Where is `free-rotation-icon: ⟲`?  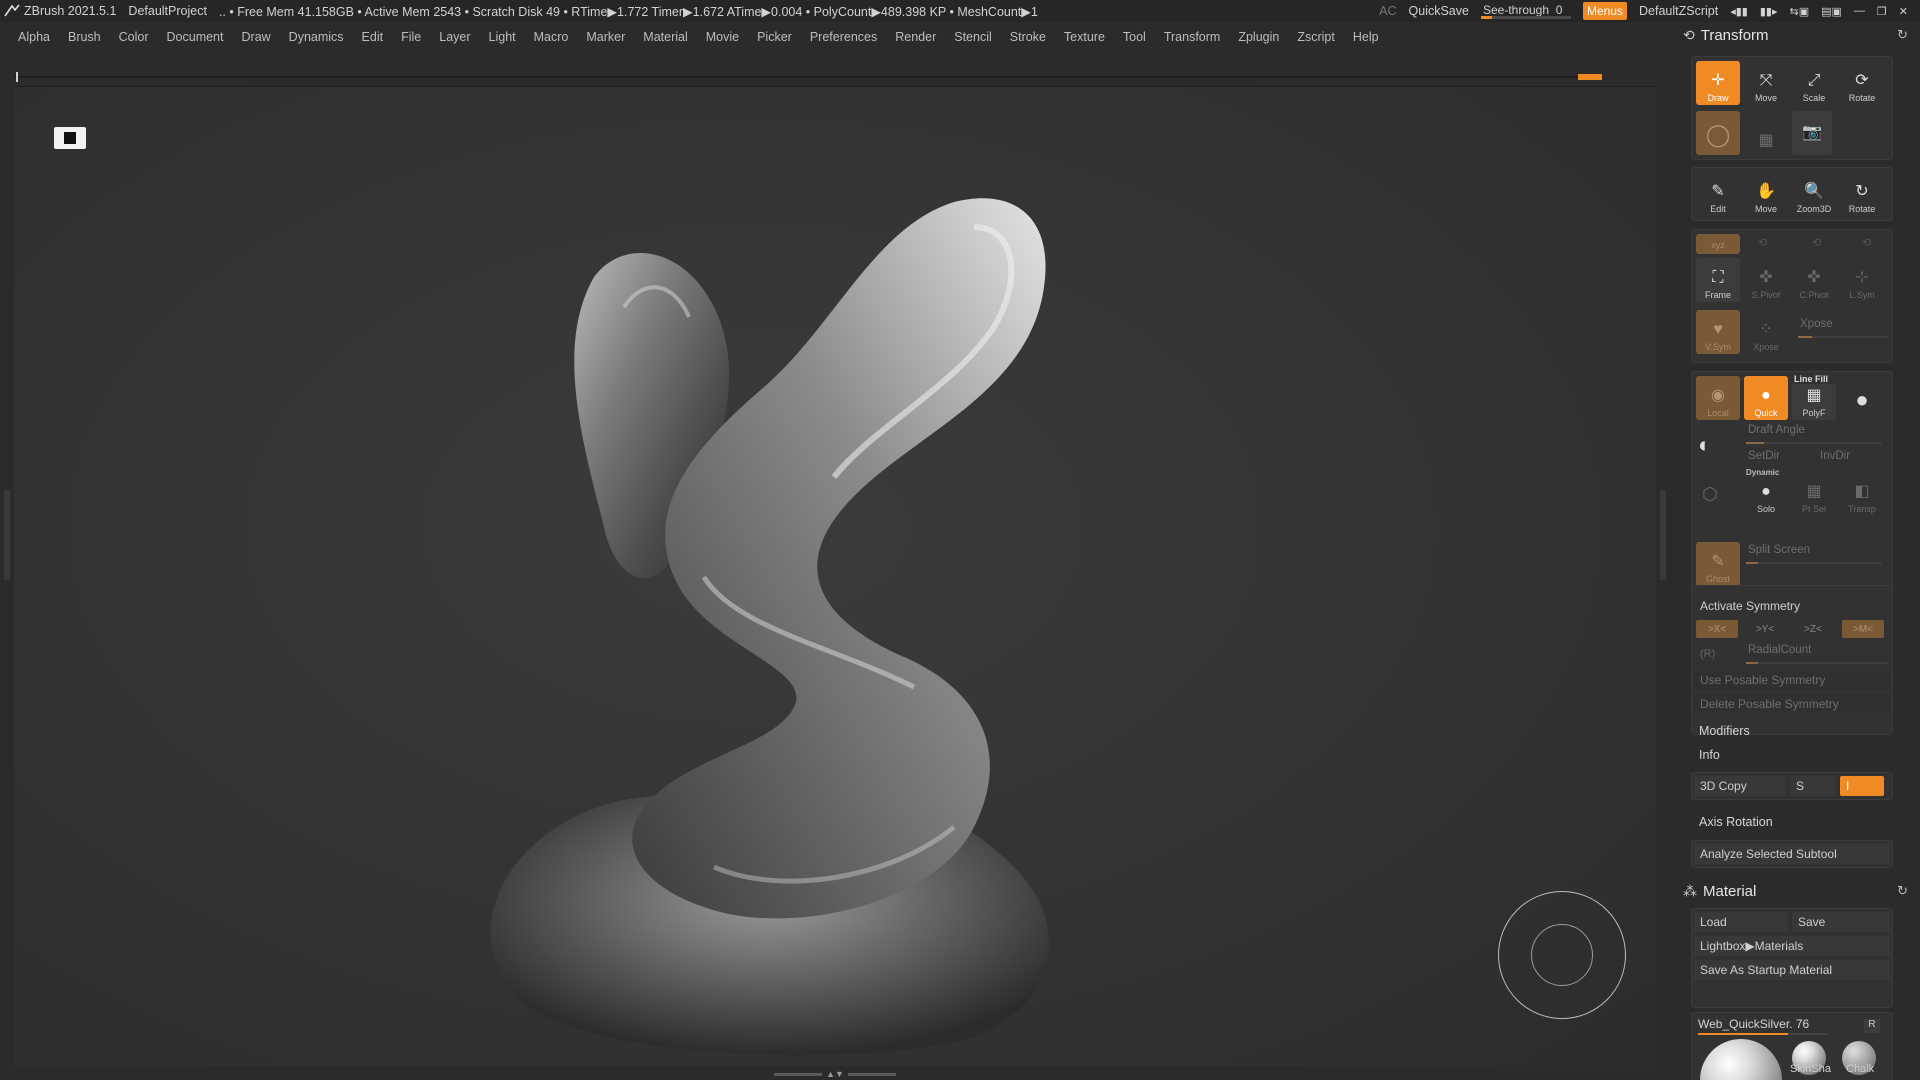 free-rotation-icon: ⟲ is located at coordinates (1866, 242).